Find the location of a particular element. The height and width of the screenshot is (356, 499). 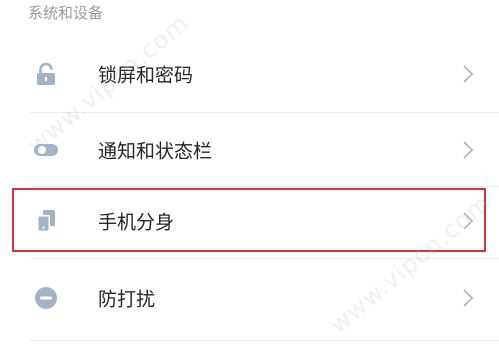

settings-row-label: 通知和状态栏 is located at coordinates (155, 151).